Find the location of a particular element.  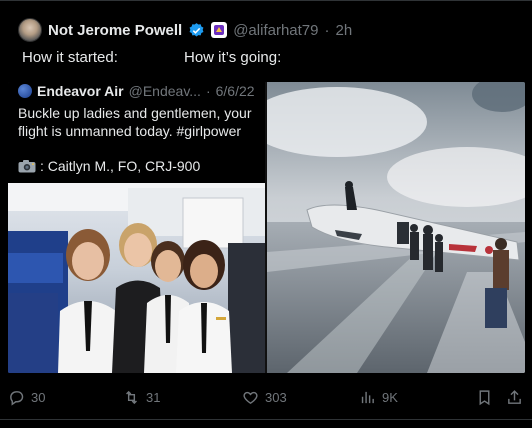

views-icon is located at coordinates (367, 397).